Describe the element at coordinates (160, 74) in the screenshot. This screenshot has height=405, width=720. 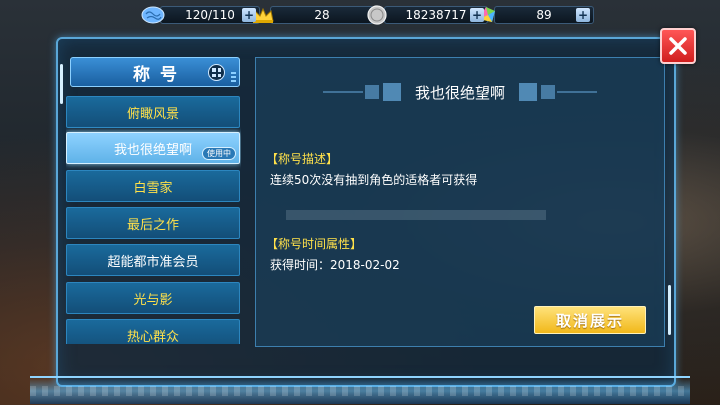
I see `title-list-heading: 称号` at that location.